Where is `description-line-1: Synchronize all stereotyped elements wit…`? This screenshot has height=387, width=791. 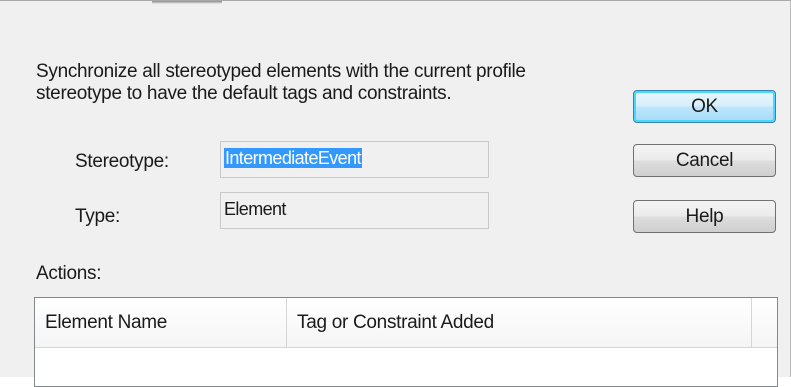
description-line-1: Synchronize all stereotyped elements wit… is located at coordinates (281, 71).